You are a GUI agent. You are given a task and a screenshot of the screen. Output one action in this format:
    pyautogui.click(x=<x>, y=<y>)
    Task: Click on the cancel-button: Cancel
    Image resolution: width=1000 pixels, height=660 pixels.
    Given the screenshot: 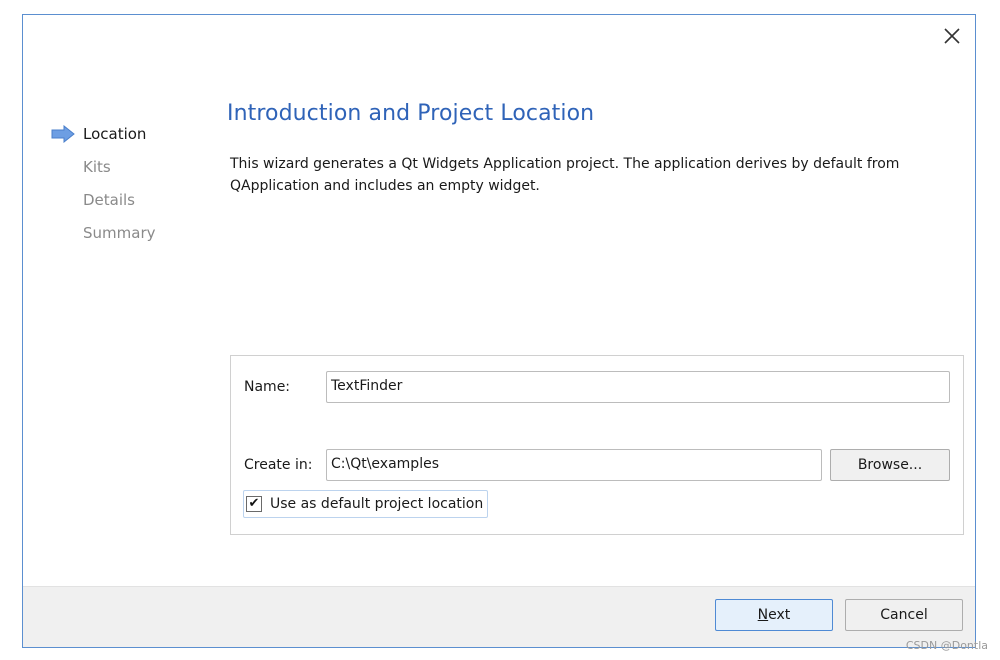 What is the action you would take?
    pyautogui.click(x=904, y=615)
    